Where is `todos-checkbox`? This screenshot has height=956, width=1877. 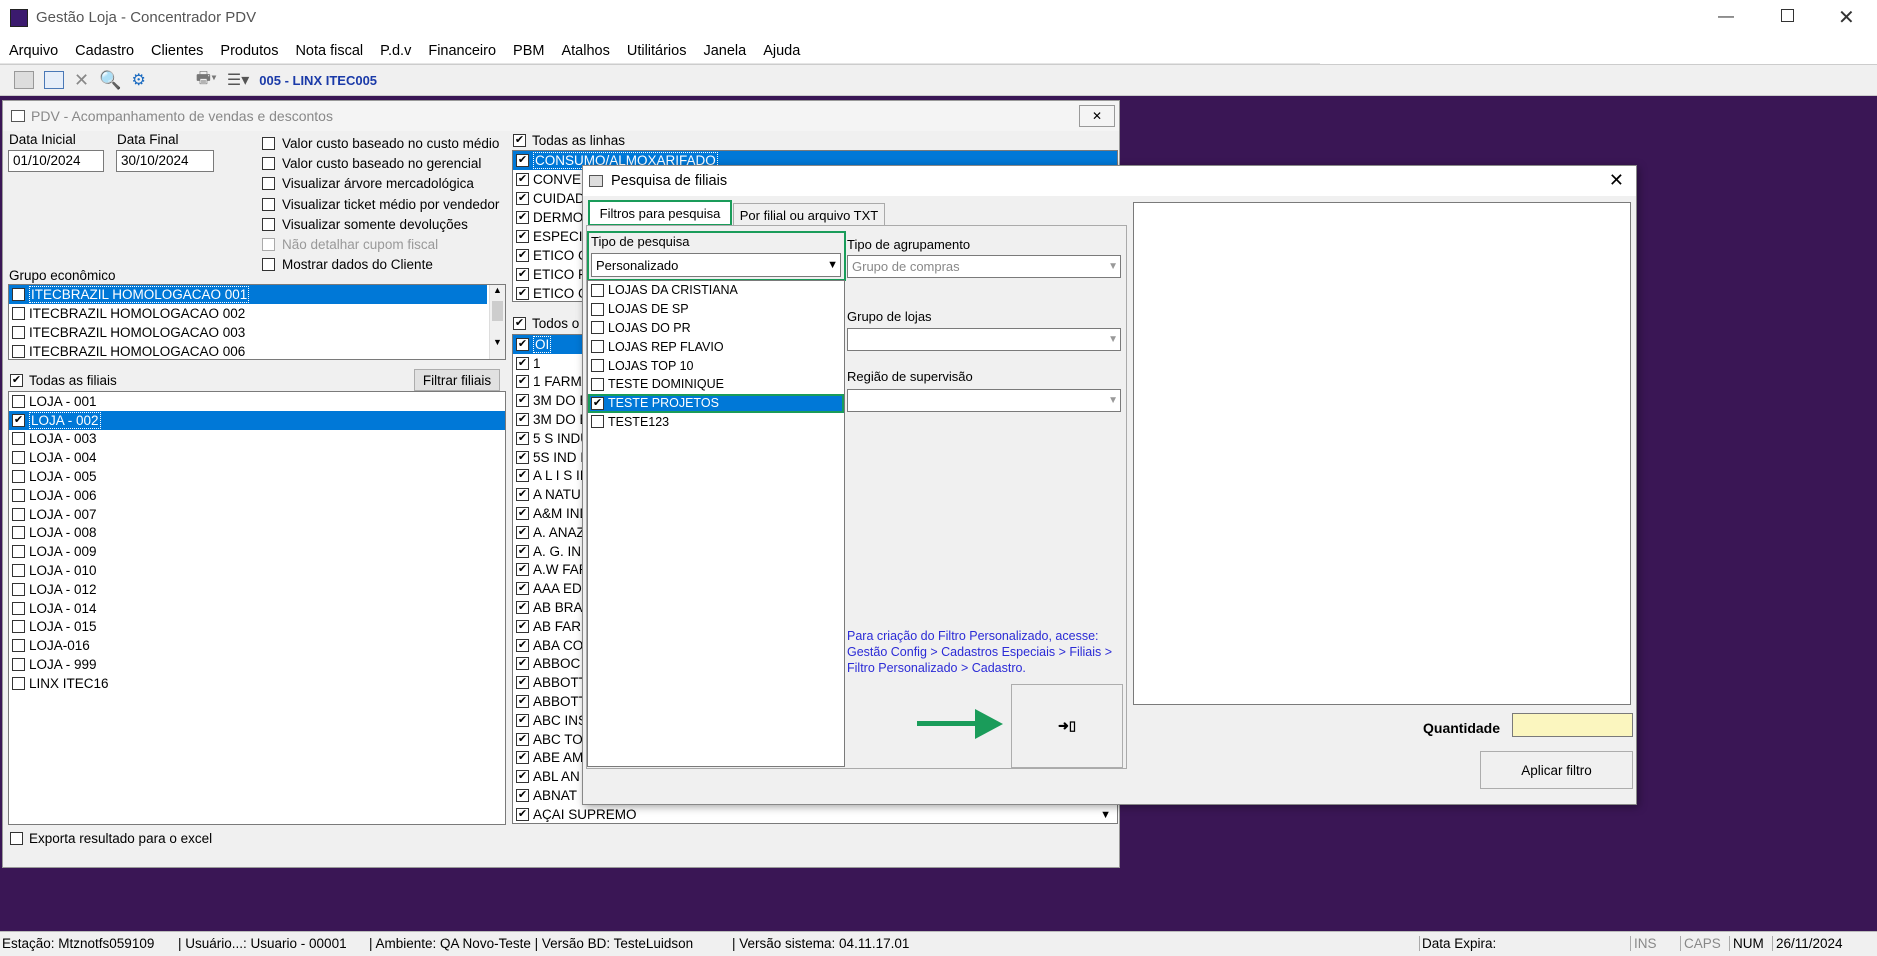
todos-checkbox is located at coordinates (519, 323).